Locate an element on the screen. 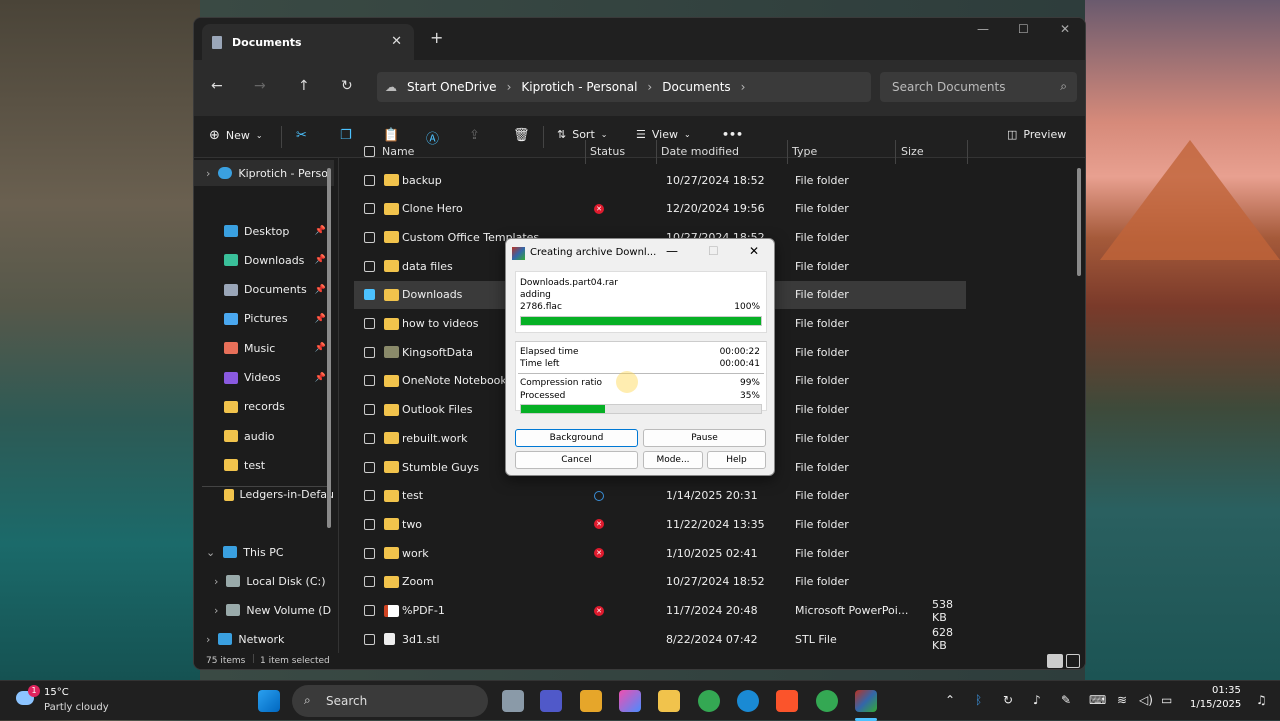 The image size is (1280, 721). new-button: ⊕ New ⌄ is located at coordinates (236, 135).